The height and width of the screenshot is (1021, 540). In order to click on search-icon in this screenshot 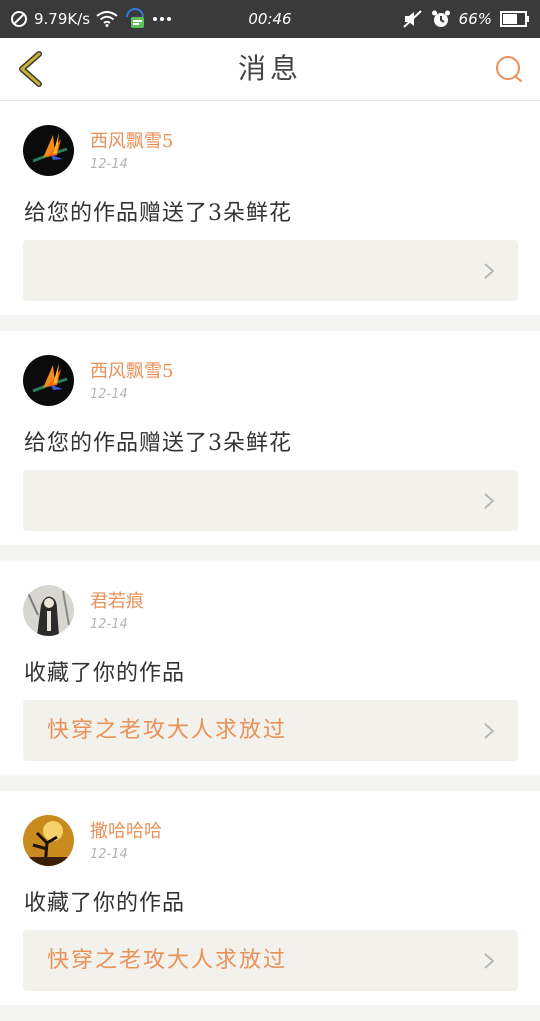, I will do `click(509, 69)`.